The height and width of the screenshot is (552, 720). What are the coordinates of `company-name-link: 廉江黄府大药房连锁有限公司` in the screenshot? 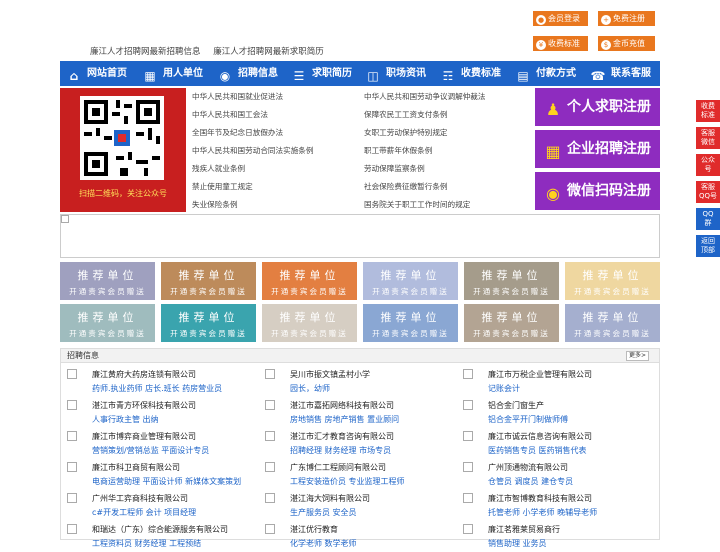 It's located at (144, 374).